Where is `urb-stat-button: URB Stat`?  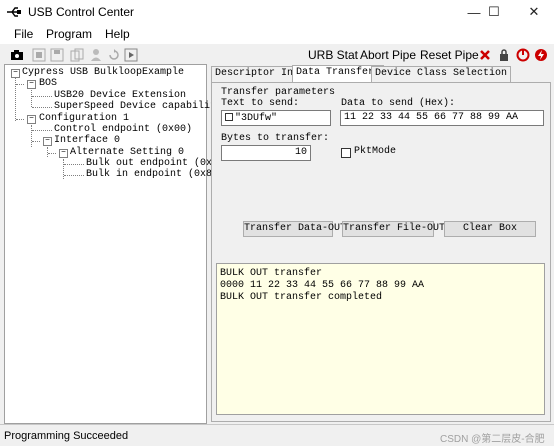 urb-stat-button: URB Stat is located at coordinates (333, 55).